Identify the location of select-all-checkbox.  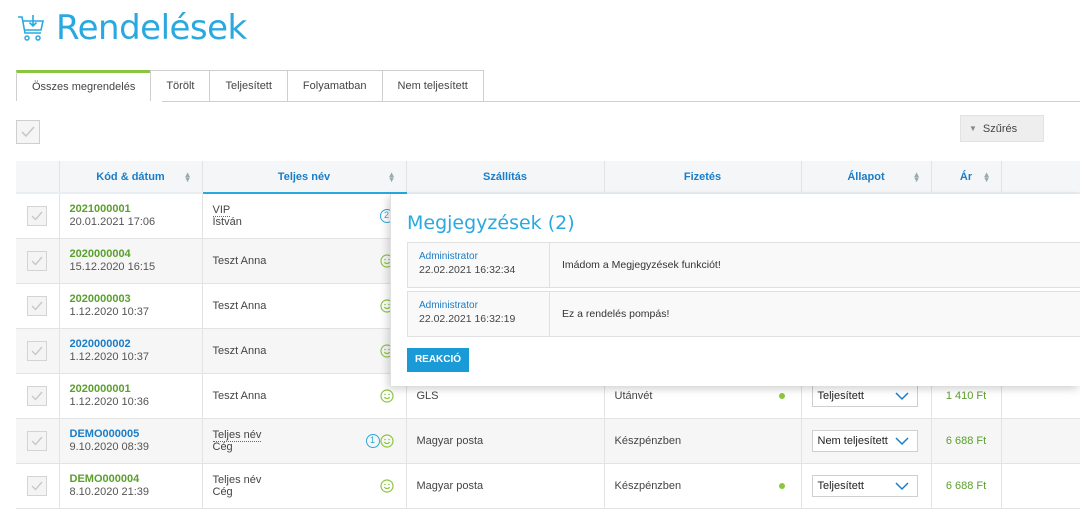
(28, 132).